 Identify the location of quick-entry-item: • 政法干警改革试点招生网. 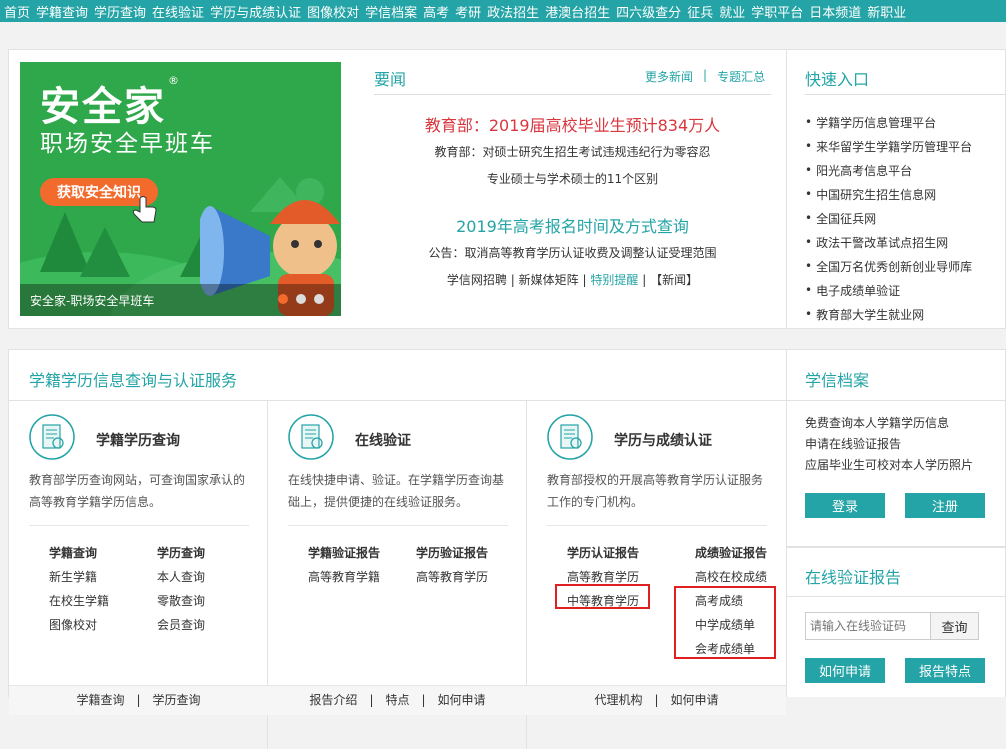
(888, 242).